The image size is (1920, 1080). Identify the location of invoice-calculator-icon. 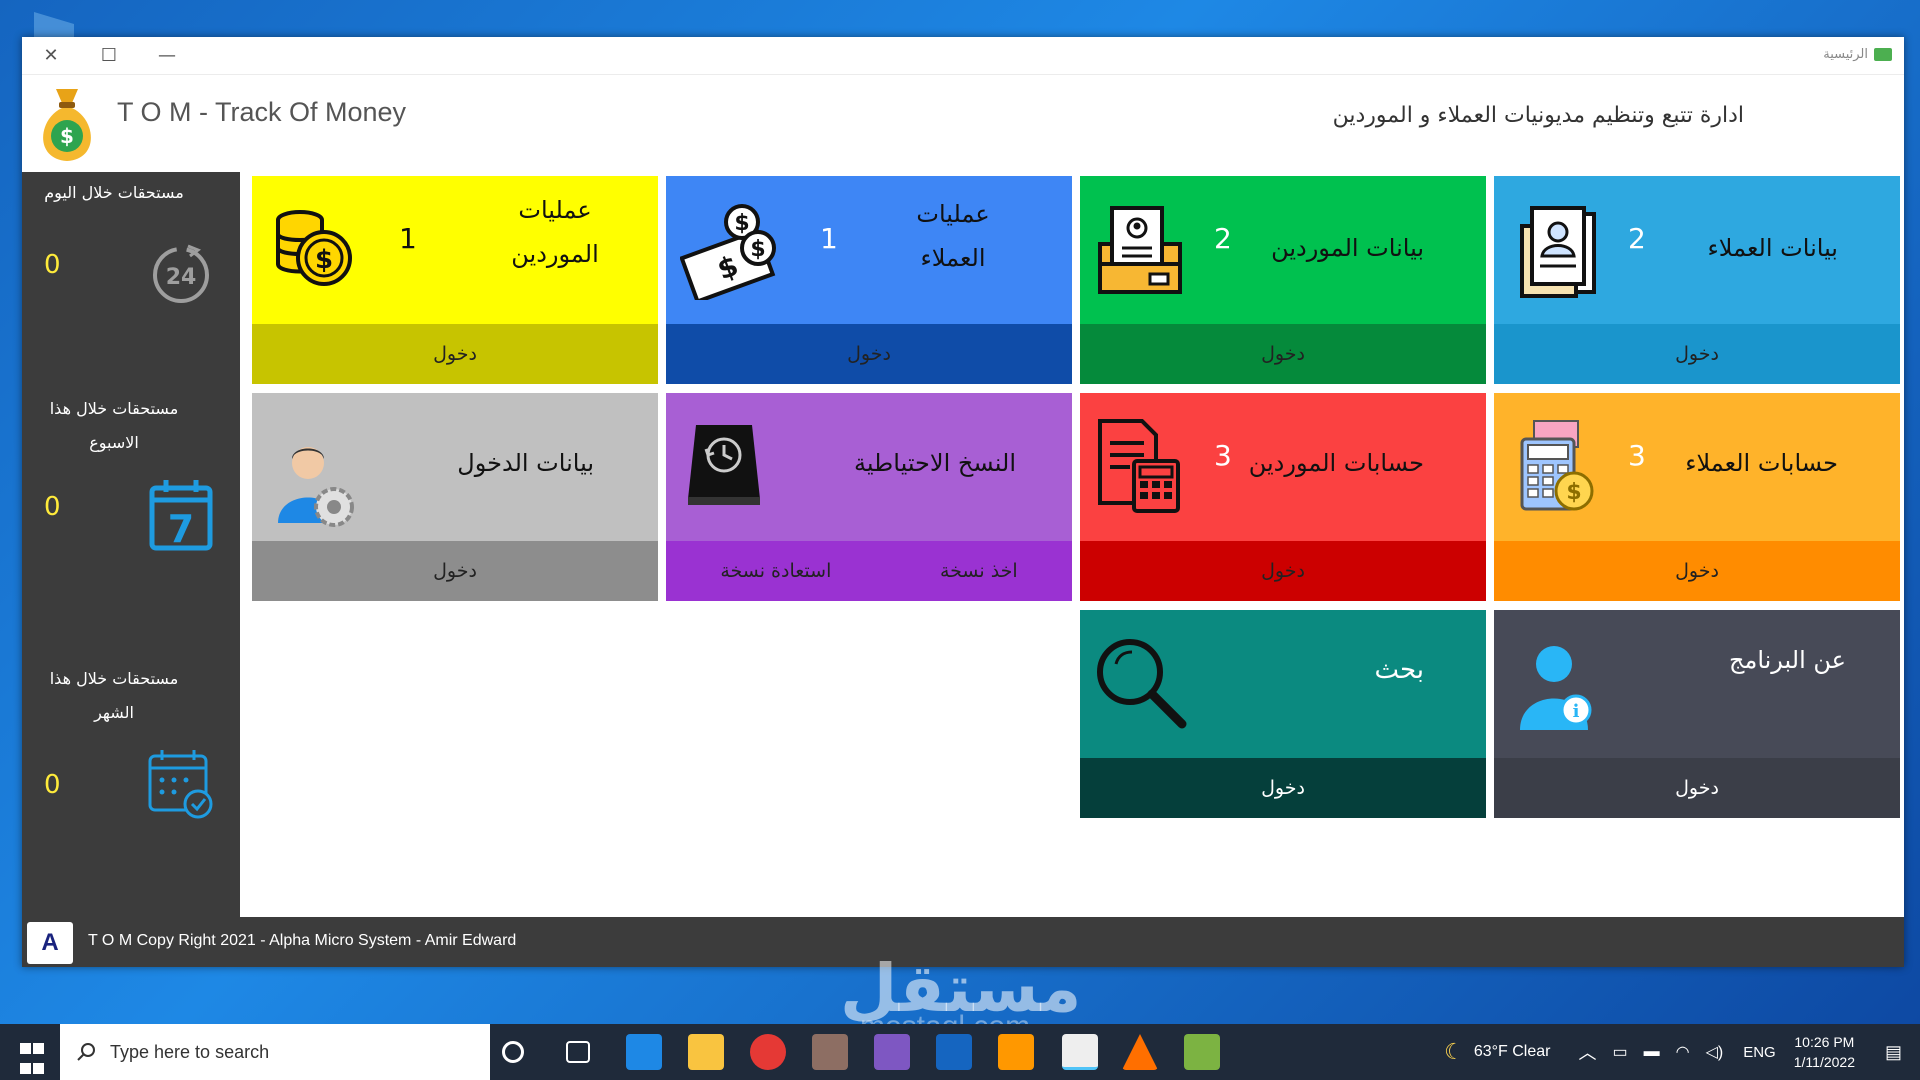
(1139, 466).